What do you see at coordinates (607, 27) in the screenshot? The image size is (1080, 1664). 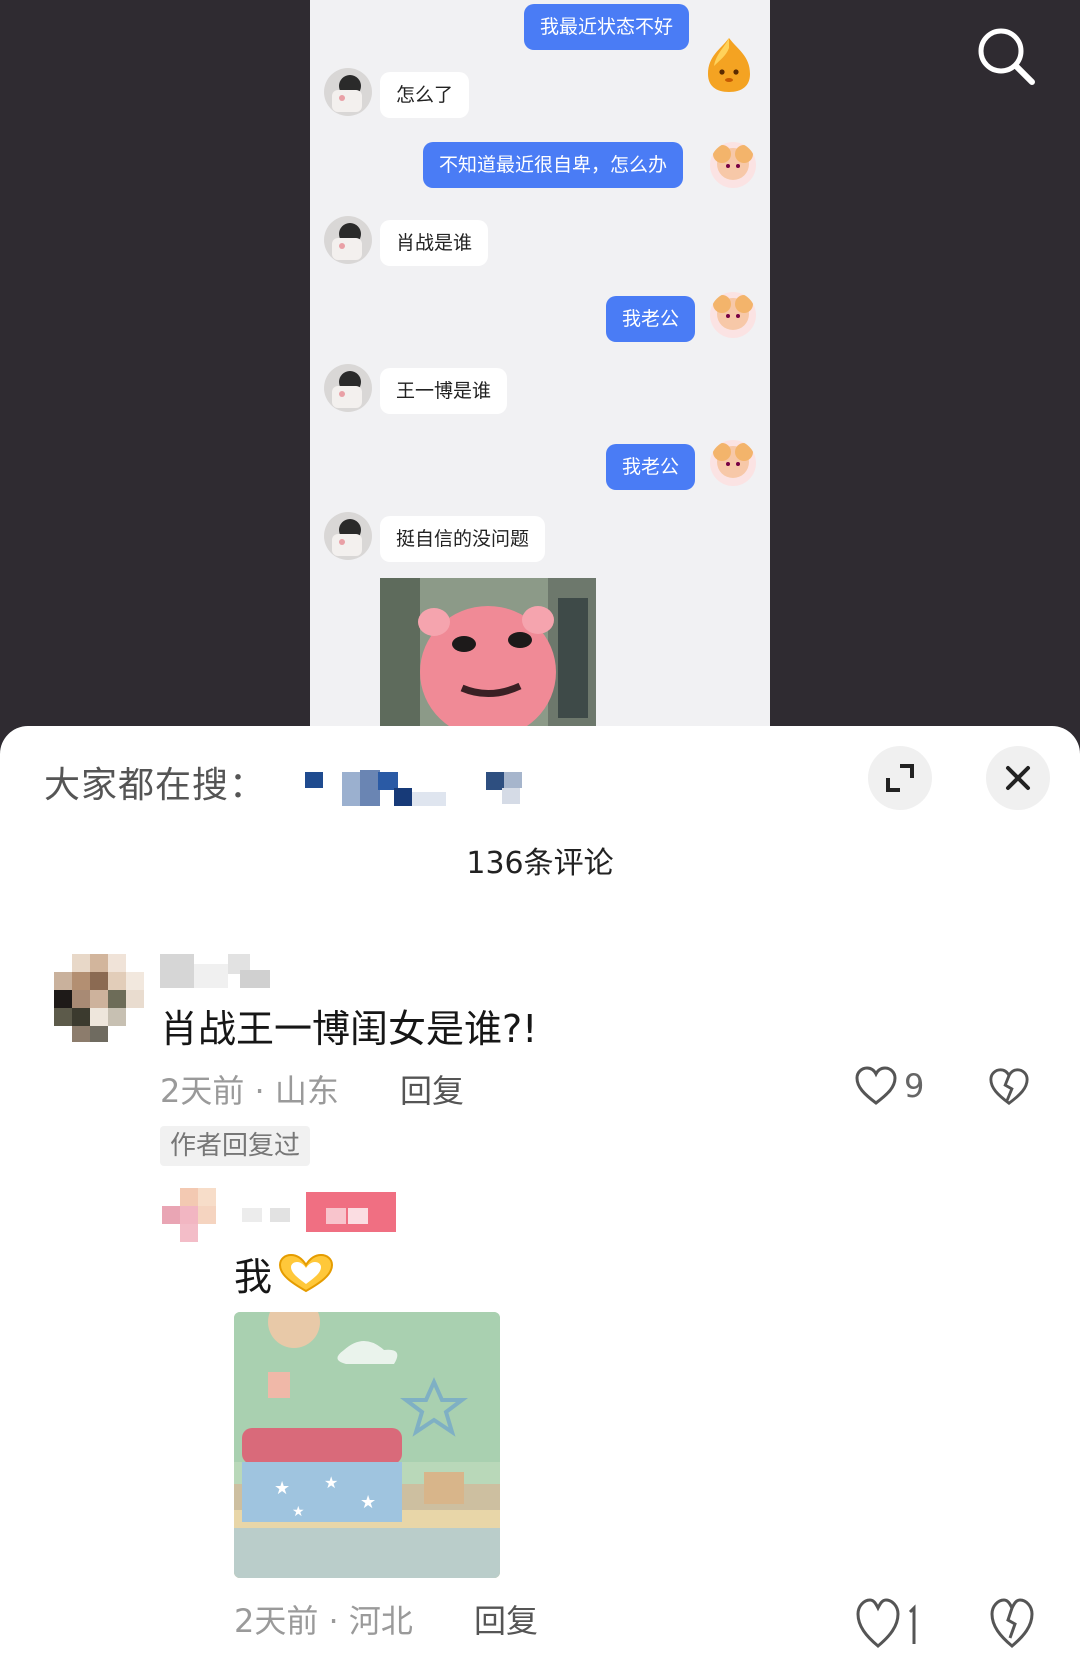 I see `chat-bubble-sent: 我最近状态不好` at bounding box center [607, 27].